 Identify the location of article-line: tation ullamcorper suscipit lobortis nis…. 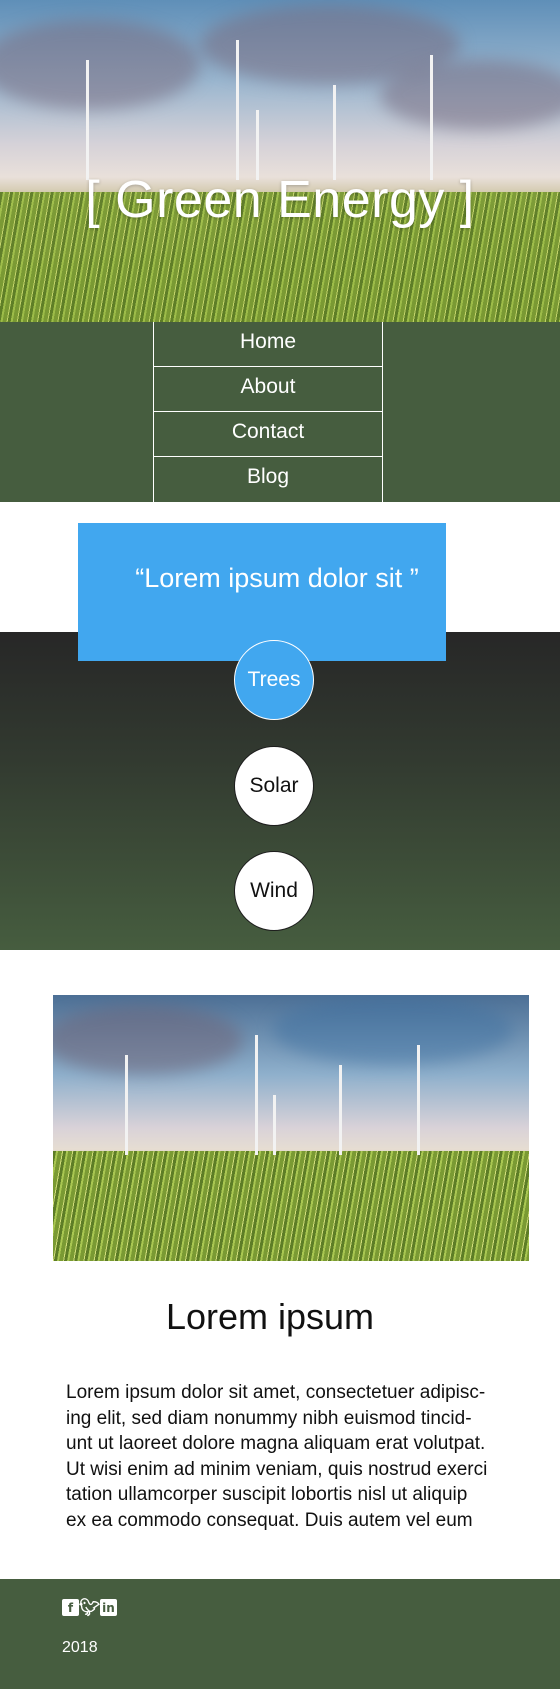
(267, 1494).